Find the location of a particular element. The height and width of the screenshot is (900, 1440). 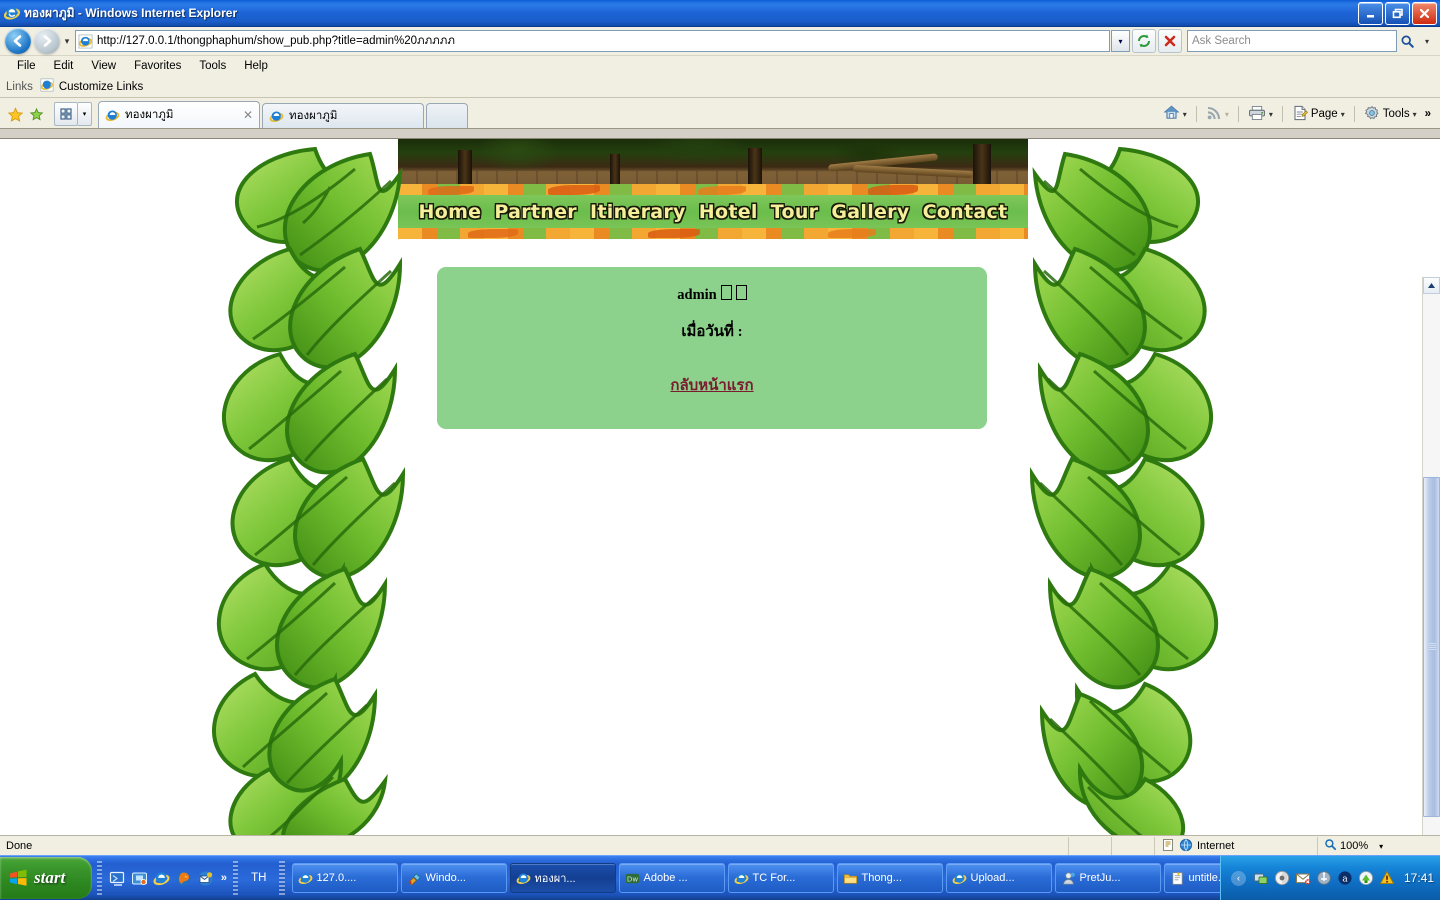

back-button is located at coordinates (18, 41).